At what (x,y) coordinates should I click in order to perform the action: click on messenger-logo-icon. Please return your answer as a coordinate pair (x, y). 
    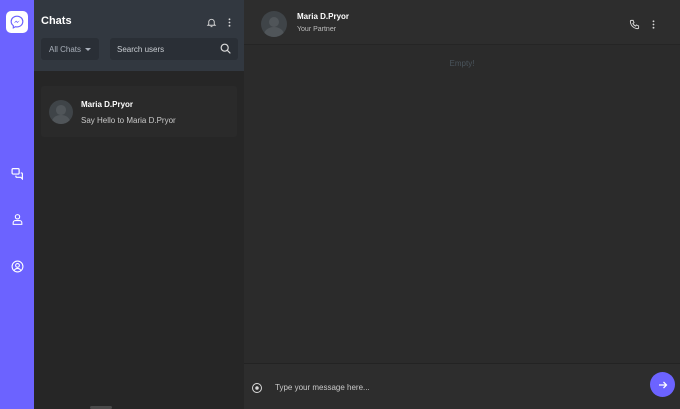
    Looking at the image, I should click on (17, 22).